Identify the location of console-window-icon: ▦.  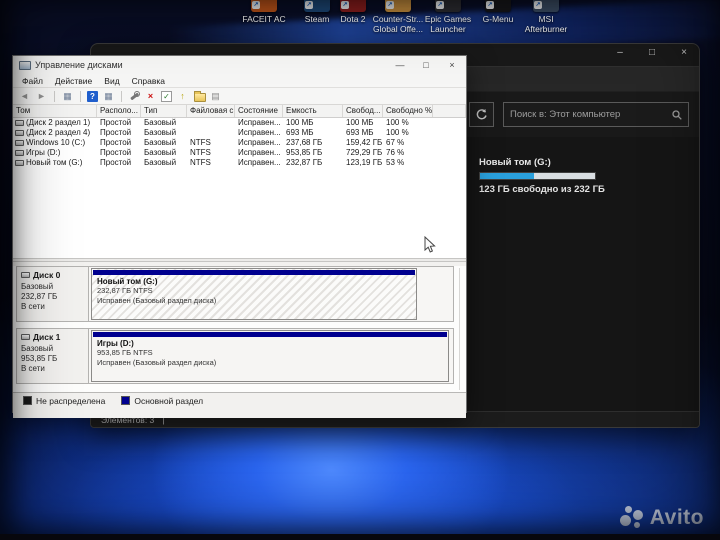
(67, 96).